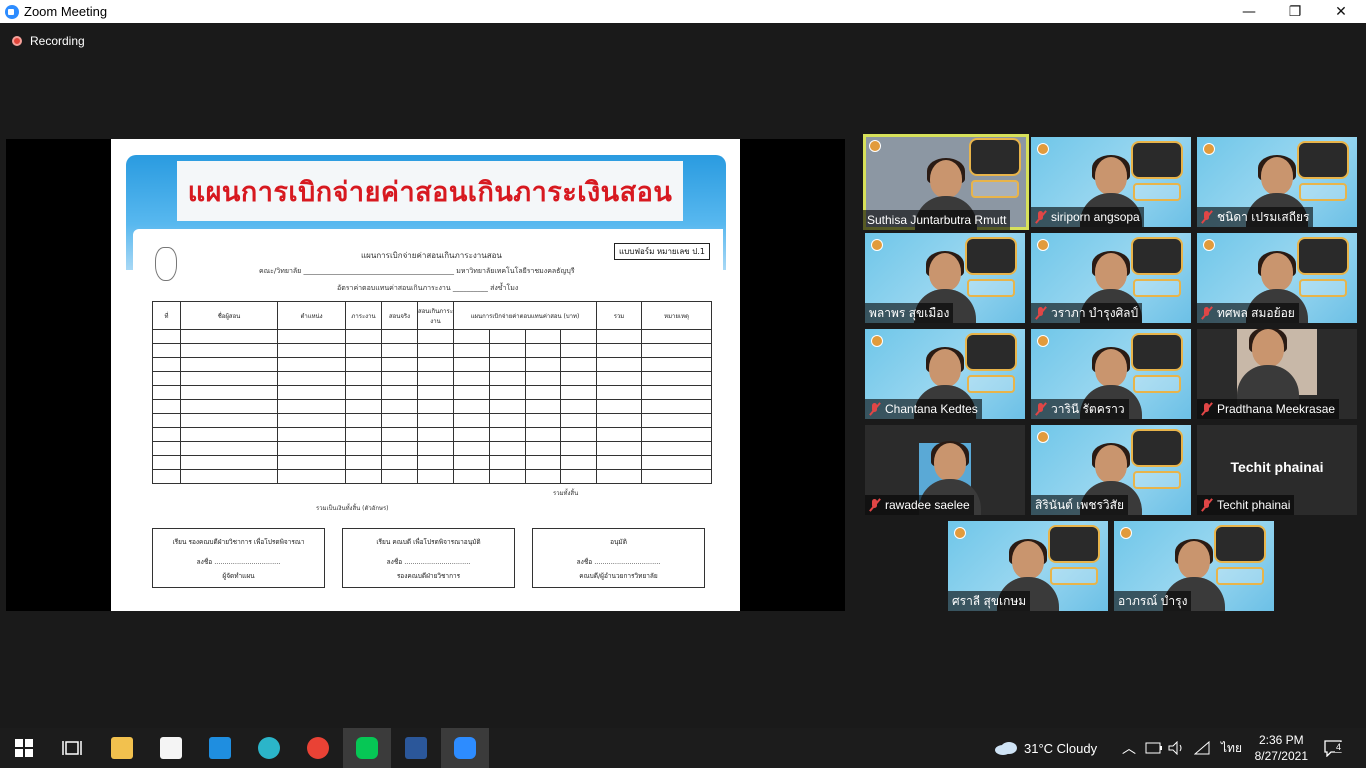  Describe the element at coordinates (318, 748) in the screenshot. I see `chrome-icon` at that location.